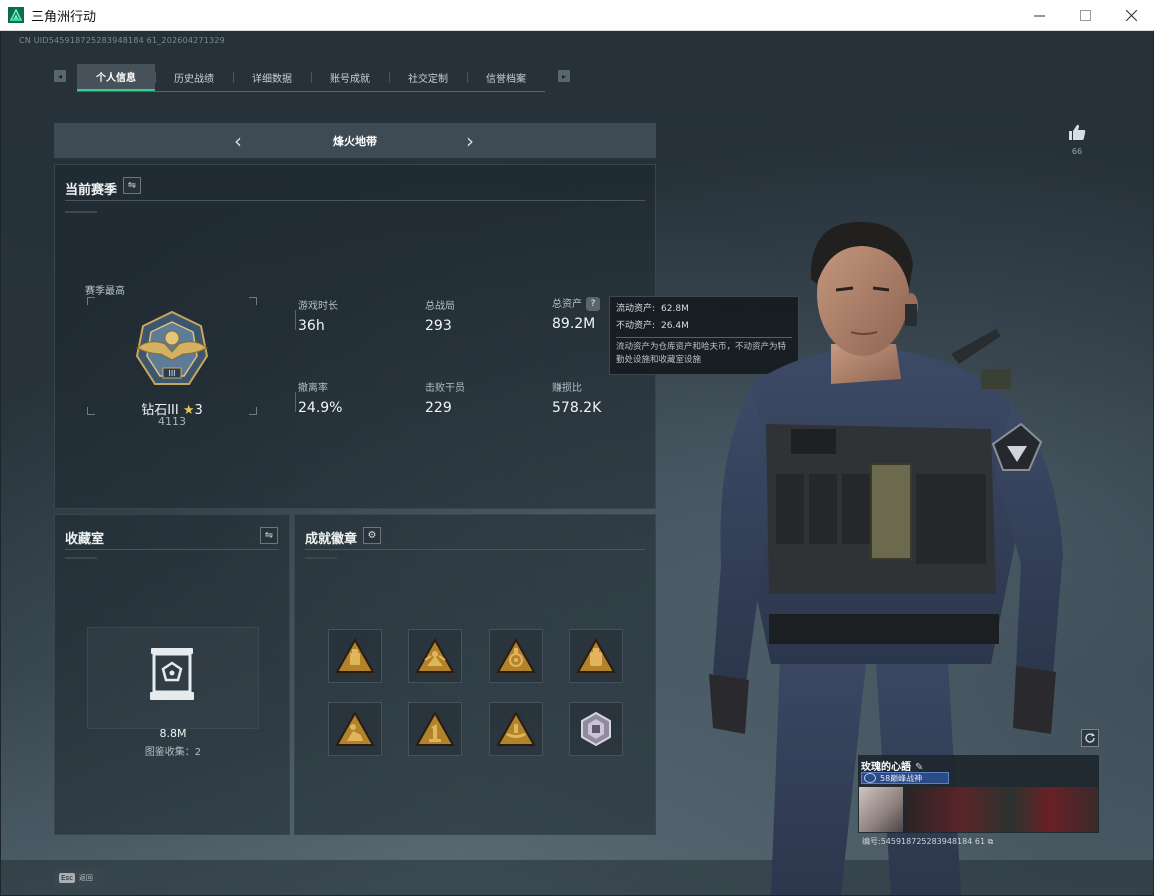 The width and height of the screenshot is (1154, 896). What do you see at coordinates (905, 778) in the screenshot?
I see `title-badge: 58巅峰战神` at bounding box center [905, 778].